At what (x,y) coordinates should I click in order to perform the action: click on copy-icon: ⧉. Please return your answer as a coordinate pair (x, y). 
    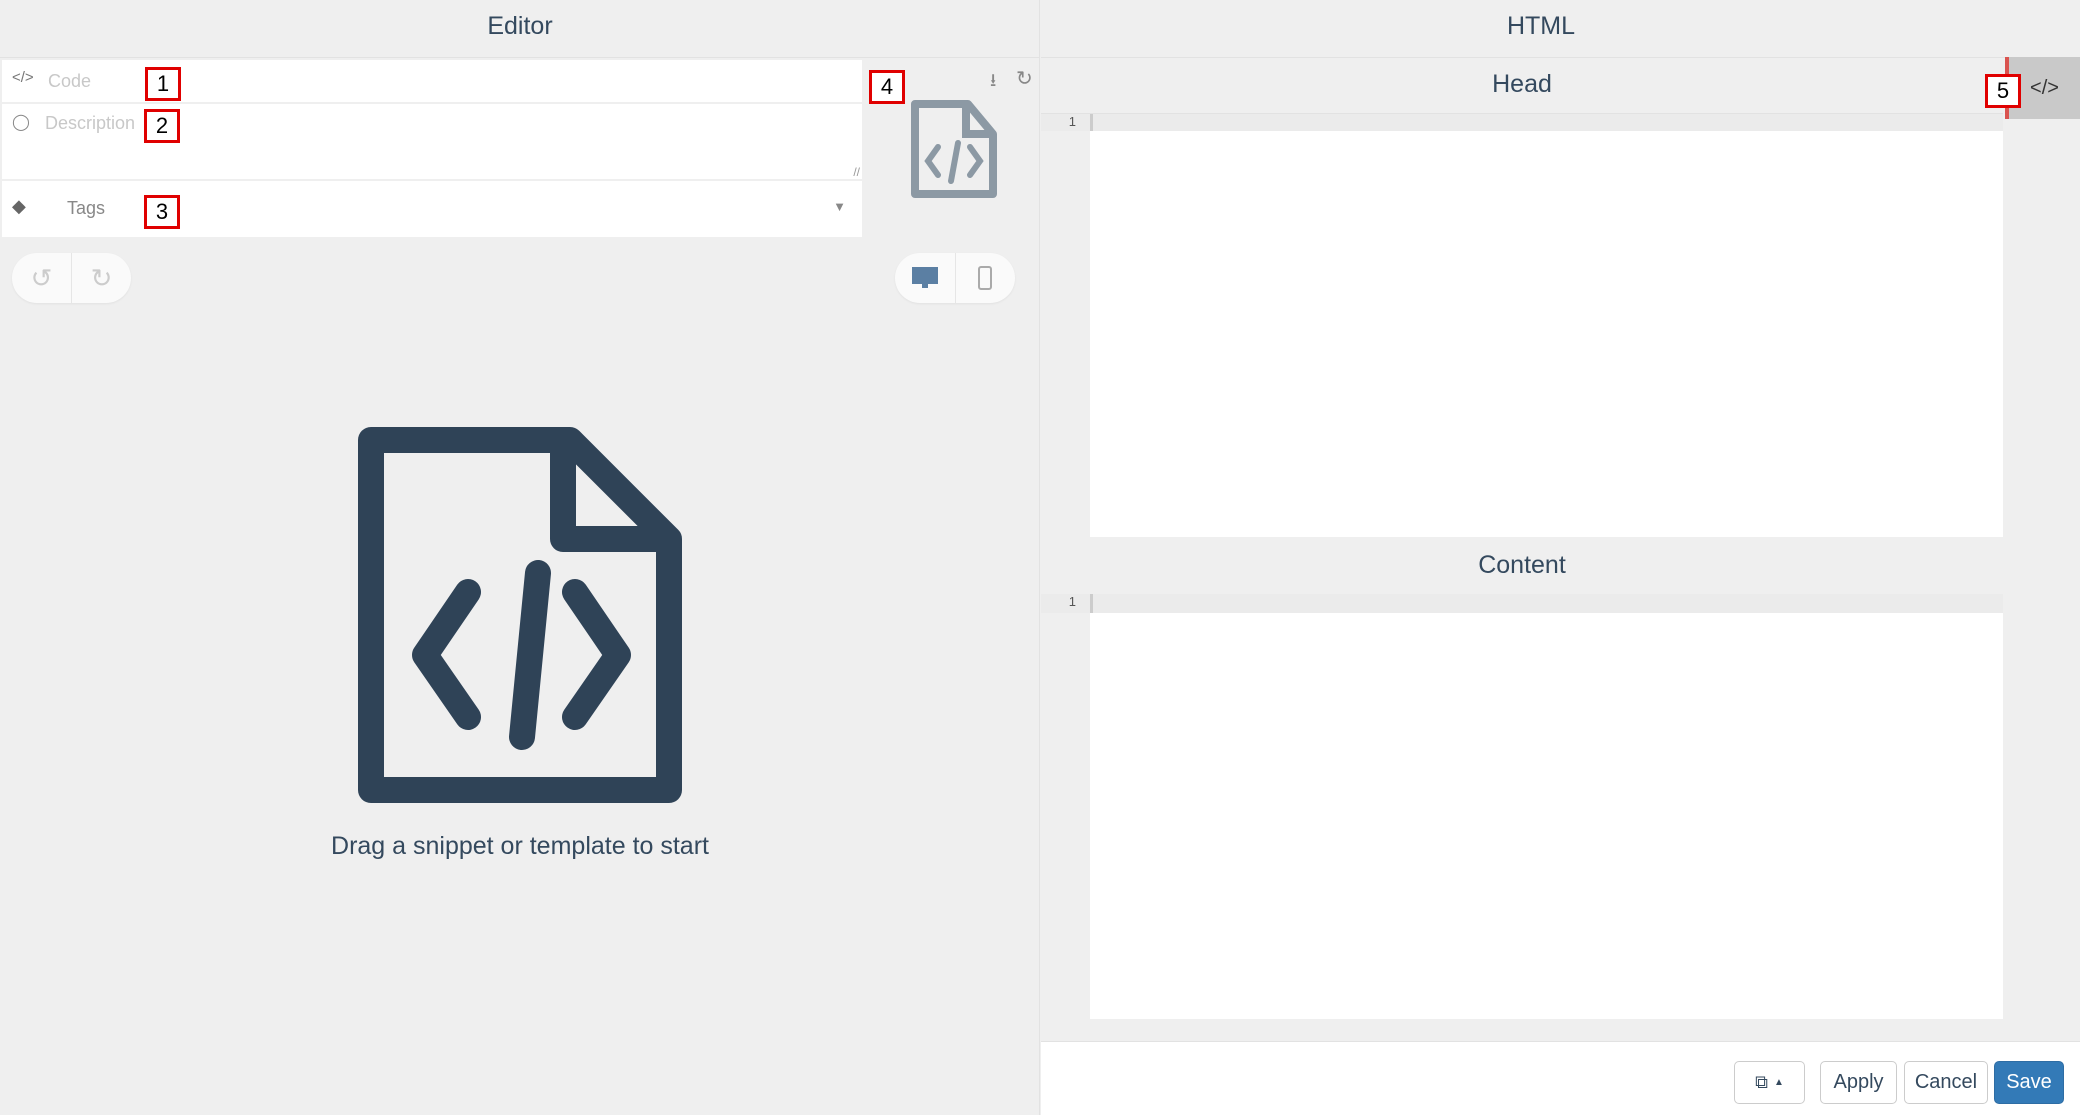
    Looking at the image, I should click on (1761, 1082).